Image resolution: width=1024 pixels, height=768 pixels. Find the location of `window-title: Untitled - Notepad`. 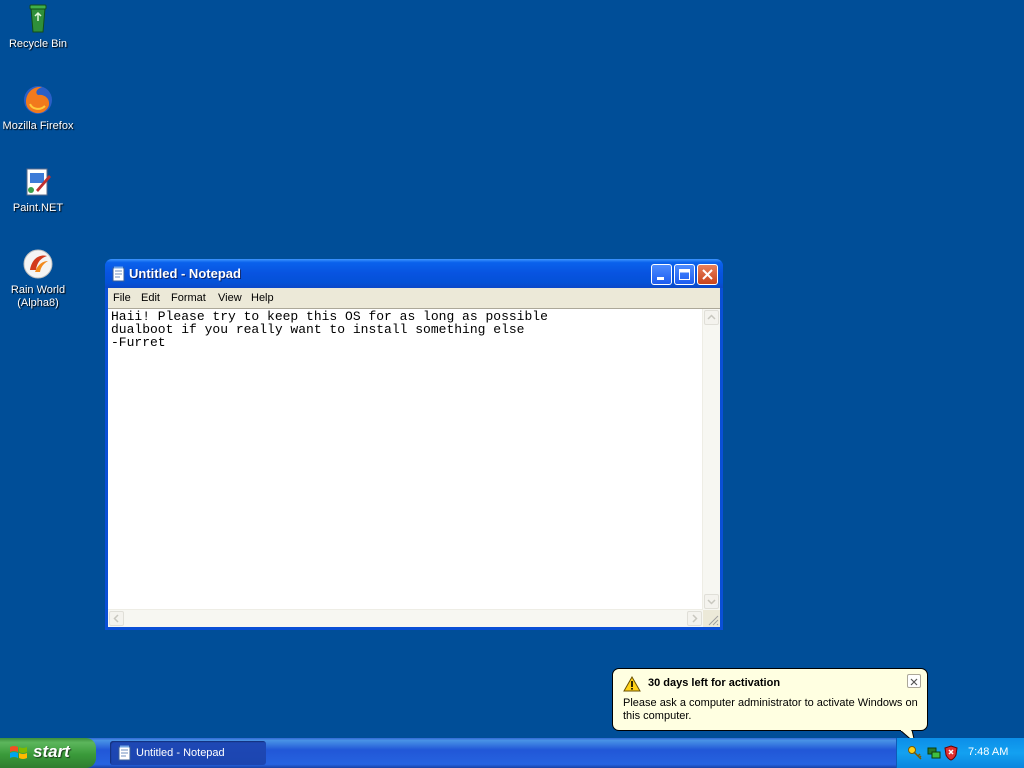

window-title: Untitled - Notepad is located at coordinates (185, 273).